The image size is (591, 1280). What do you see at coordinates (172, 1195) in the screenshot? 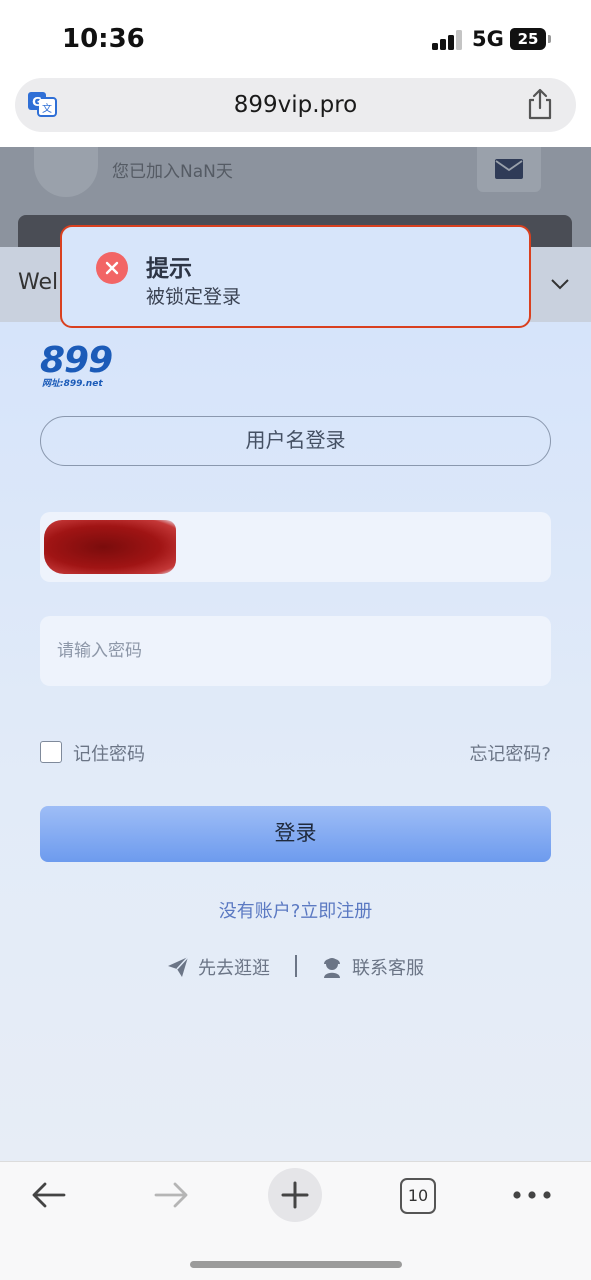
I see `forward-arrow-icon` at bounding box center [172, 1195].